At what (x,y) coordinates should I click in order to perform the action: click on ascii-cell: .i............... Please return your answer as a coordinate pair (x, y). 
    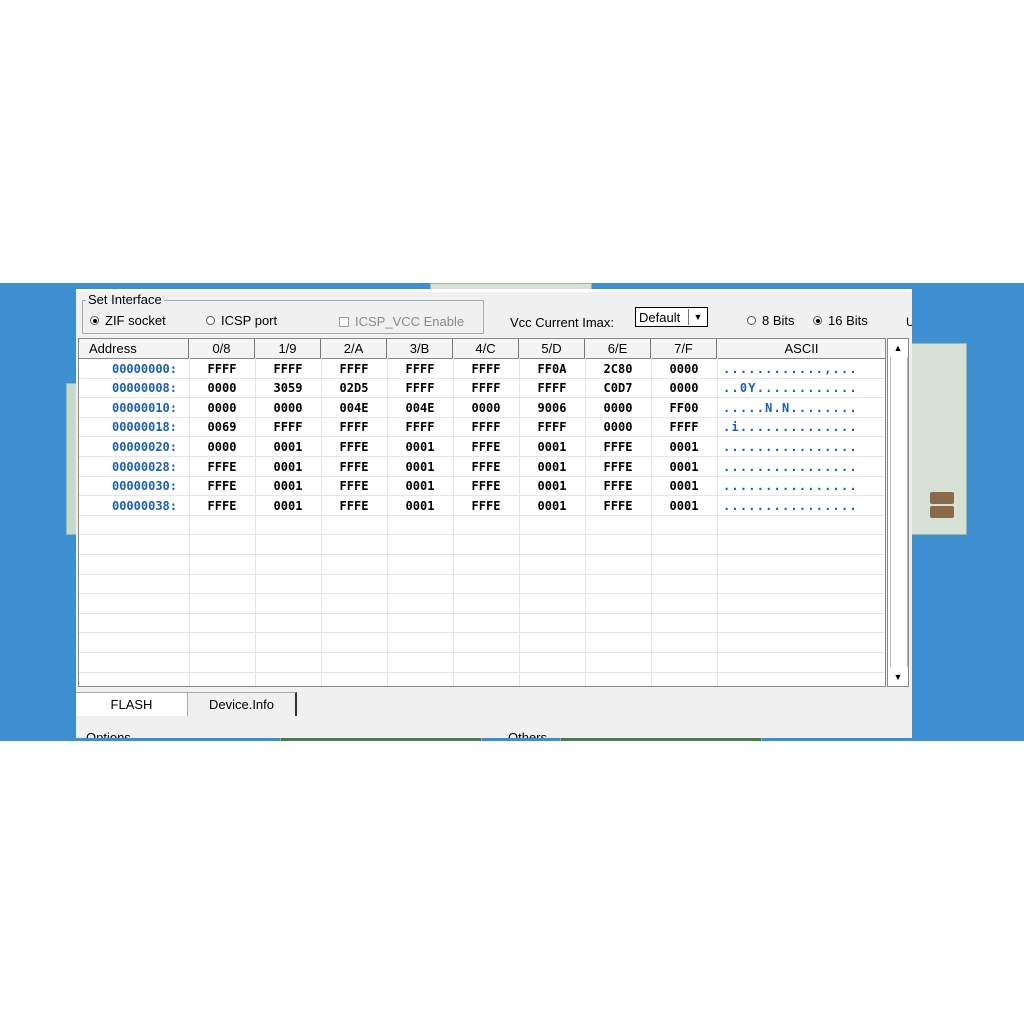
    Looking at the image, I should click on (803, 427).